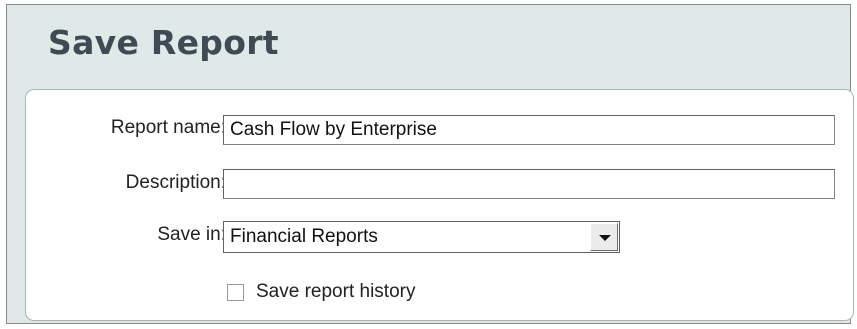 The height and width of the screenshot is (329, 857). I want to click on save-in-label: Save in:, so click(191, 234).